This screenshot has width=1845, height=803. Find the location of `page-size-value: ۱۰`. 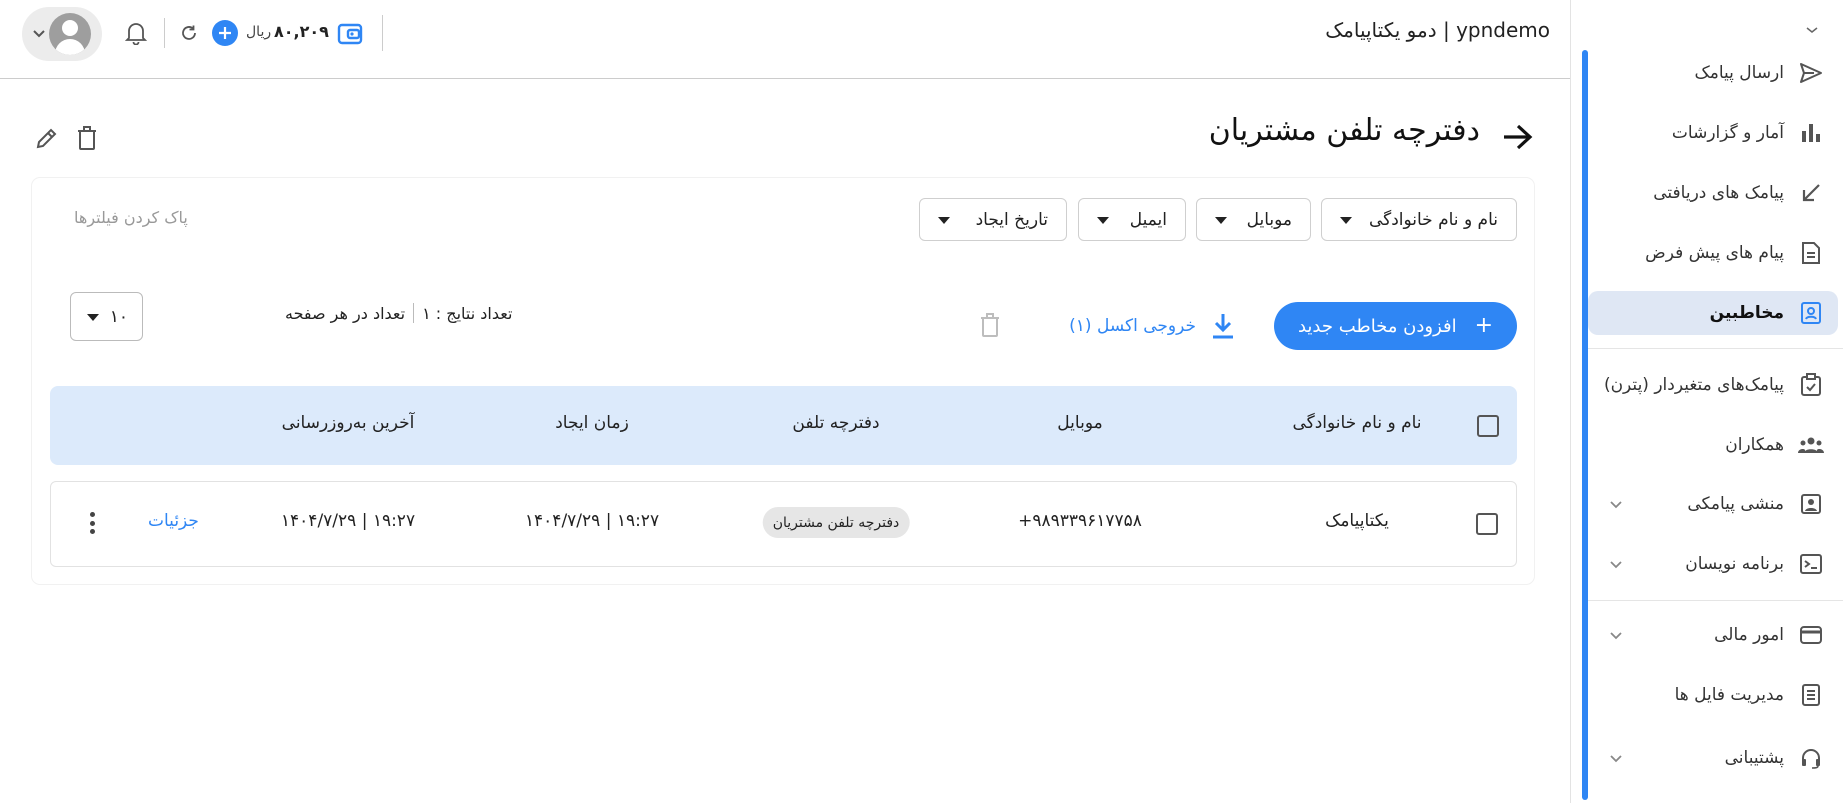

page-size-value: ۱۰ is located at coordinates (118, 316).